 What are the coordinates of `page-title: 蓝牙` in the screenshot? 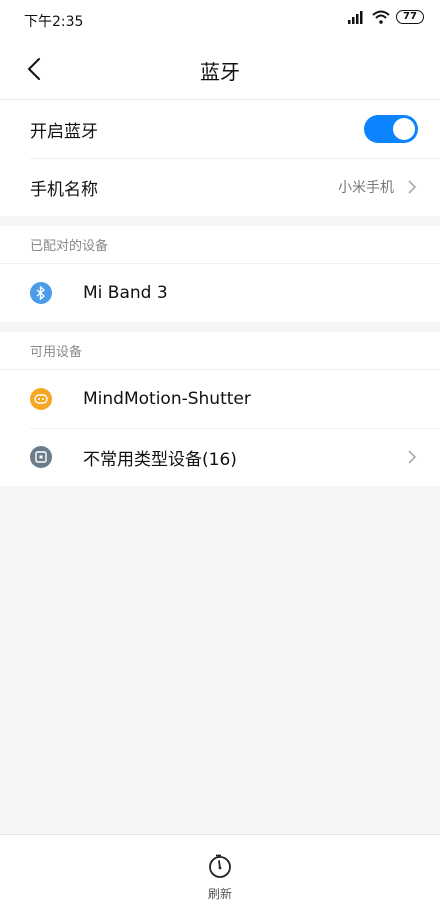 It's located at (220, 72).